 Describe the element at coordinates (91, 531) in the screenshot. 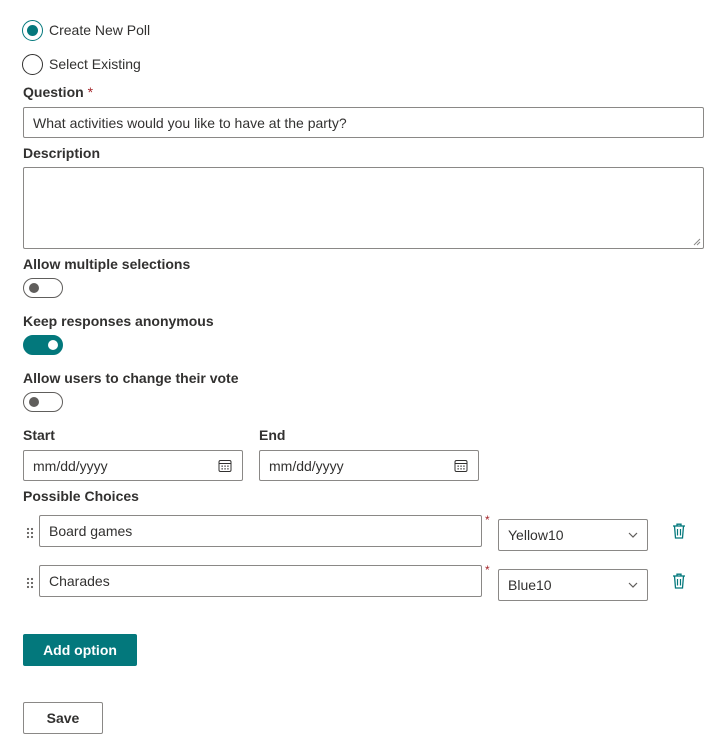

I see `choice-input-value: Board games` at that location.